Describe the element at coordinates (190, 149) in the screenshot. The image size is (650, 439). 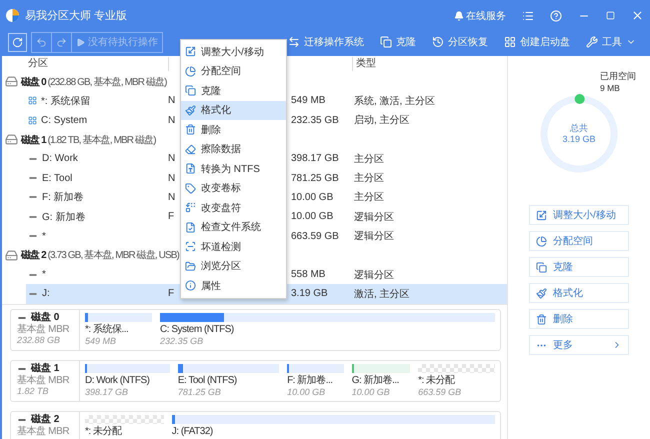
I see `eraser-icon` at that location.